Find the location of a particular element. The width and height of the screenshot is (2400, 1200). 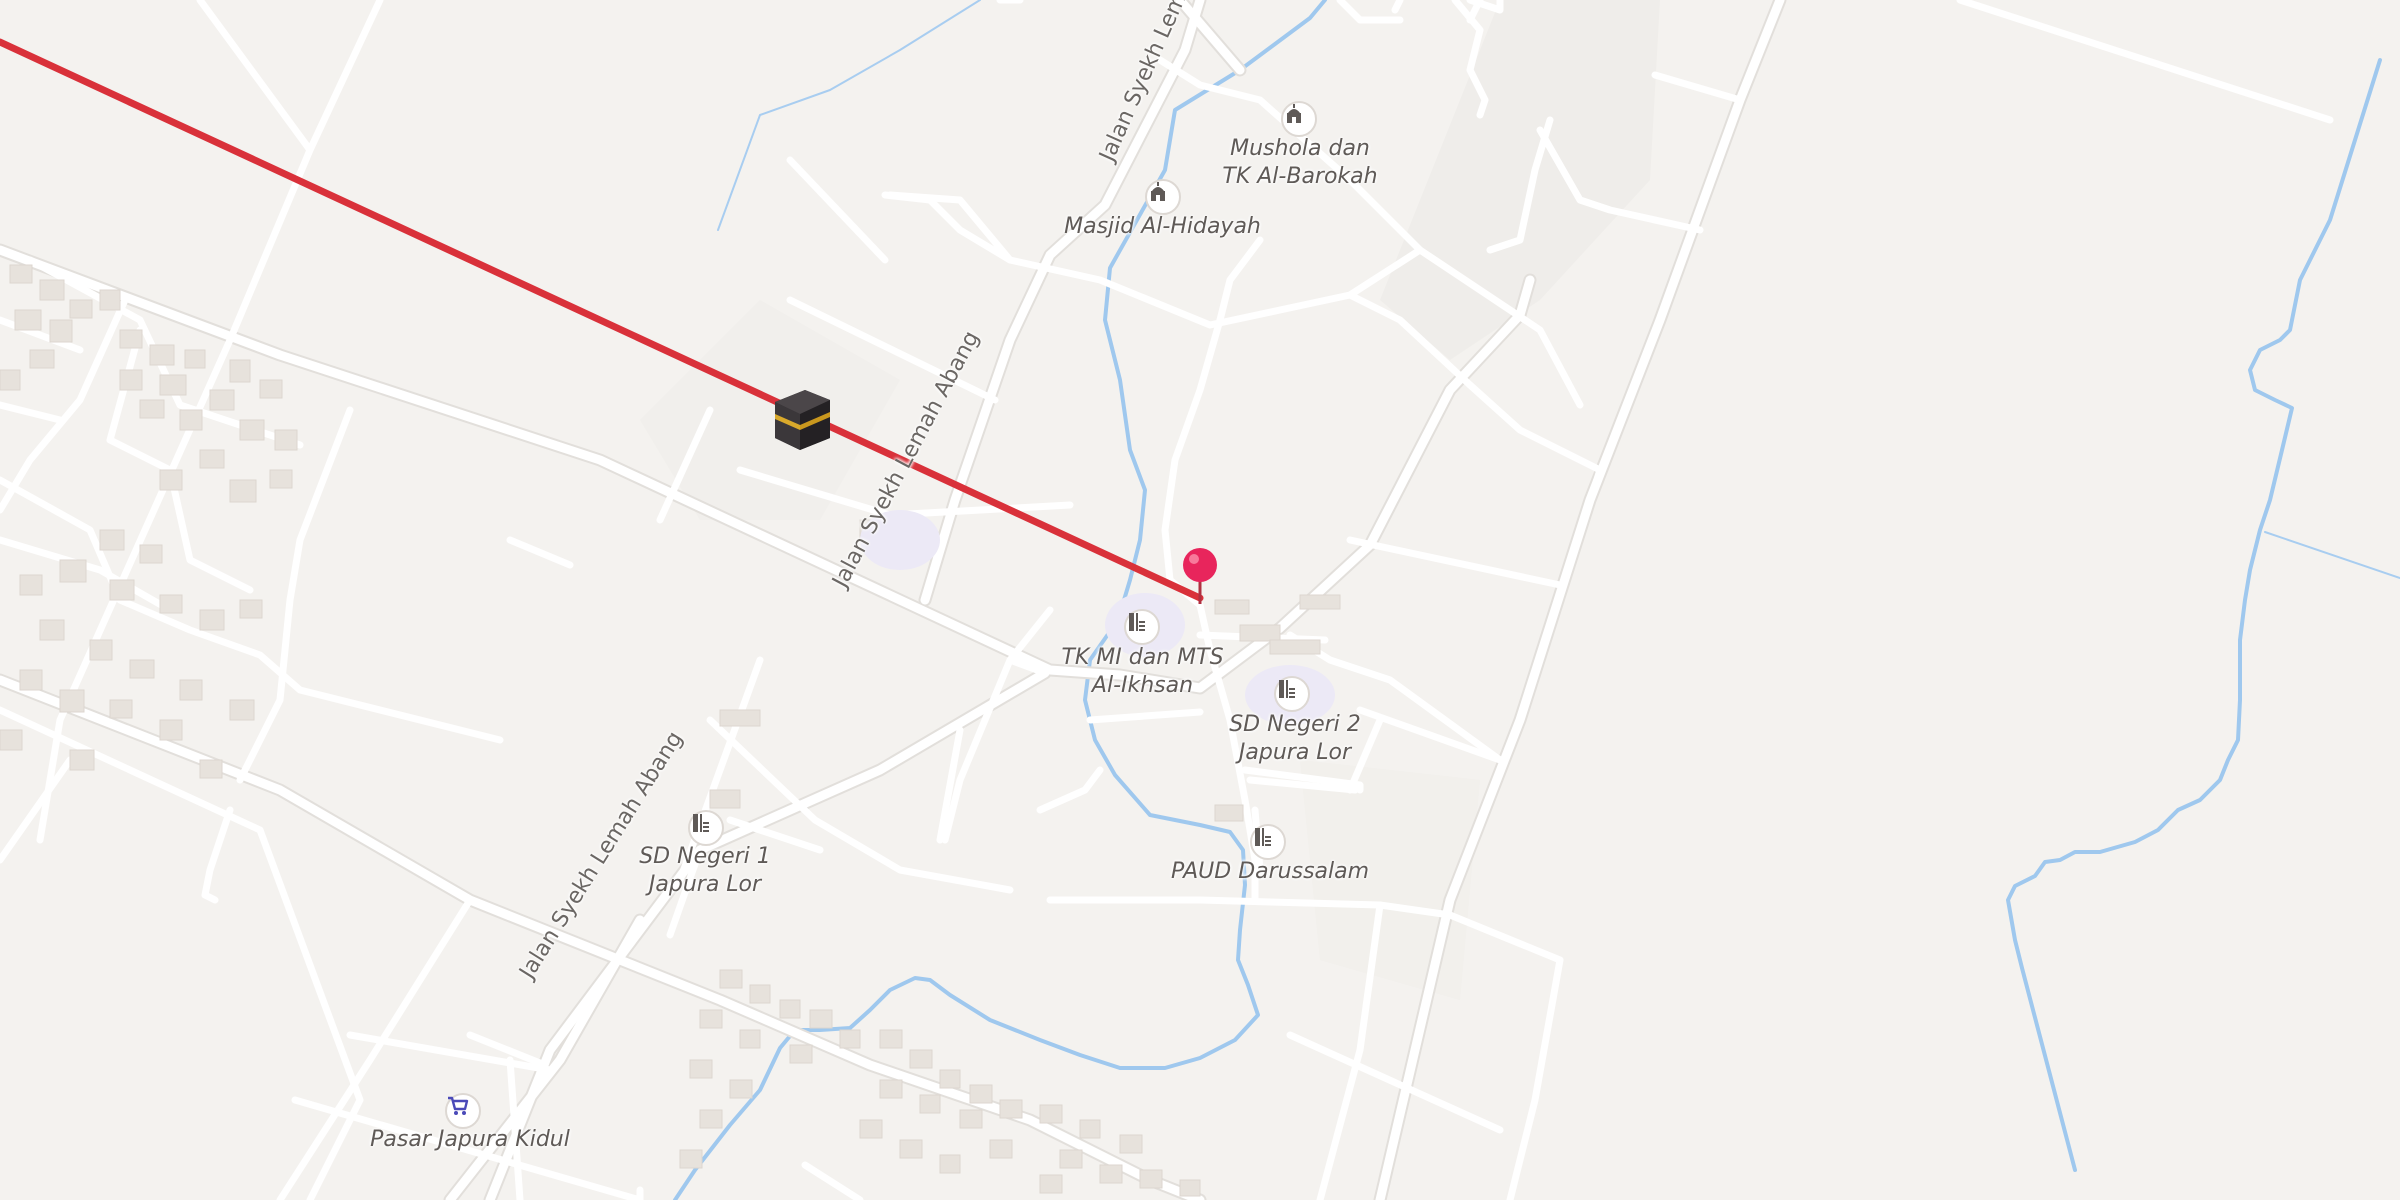

place-label-tk-mi: TK MI dan MTS Al-Ikhsan is located at coordinates (1142, 672).